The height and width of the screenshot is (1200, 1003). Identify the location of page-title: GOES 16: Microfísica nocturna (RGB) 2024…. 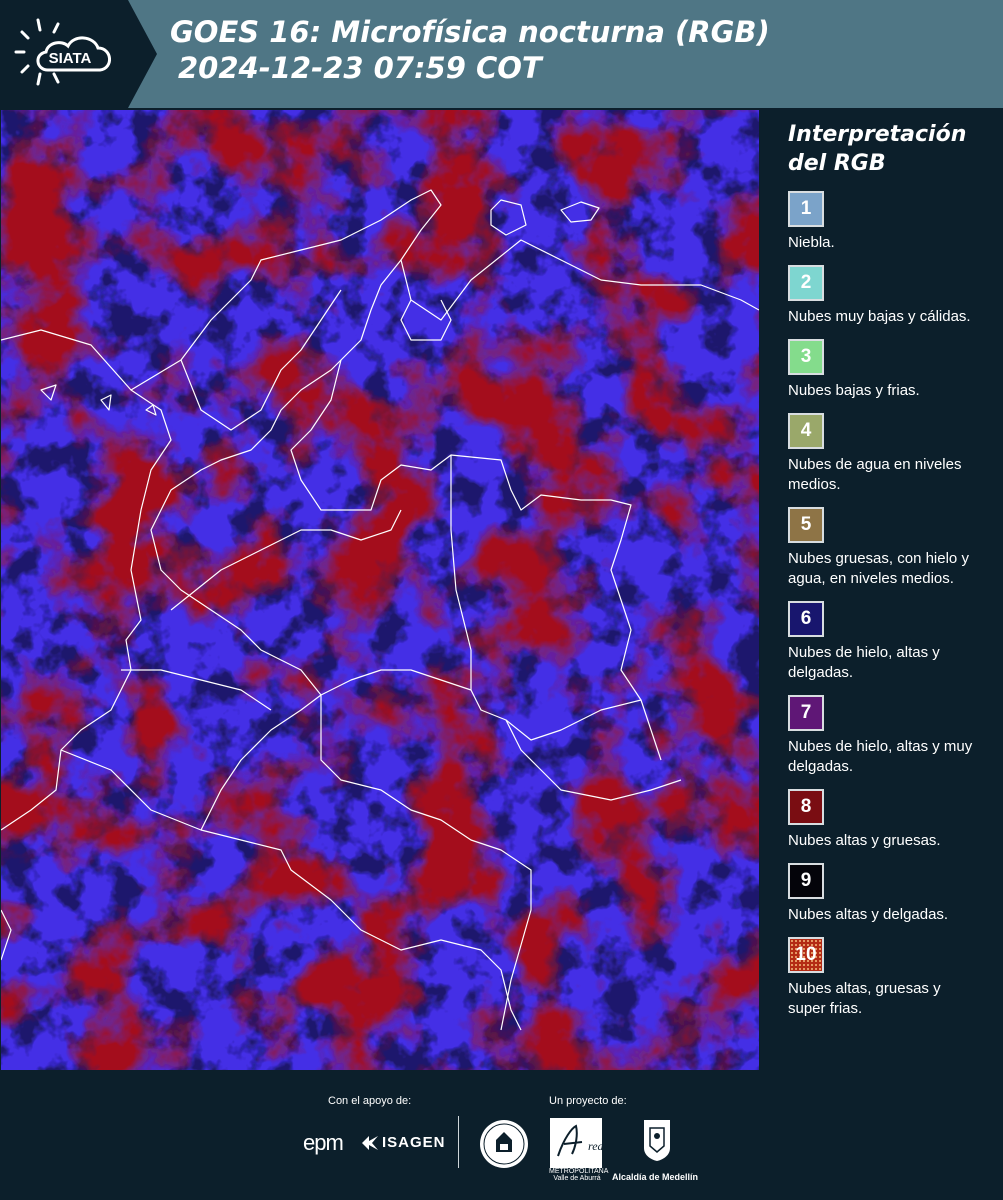
(470, 50).